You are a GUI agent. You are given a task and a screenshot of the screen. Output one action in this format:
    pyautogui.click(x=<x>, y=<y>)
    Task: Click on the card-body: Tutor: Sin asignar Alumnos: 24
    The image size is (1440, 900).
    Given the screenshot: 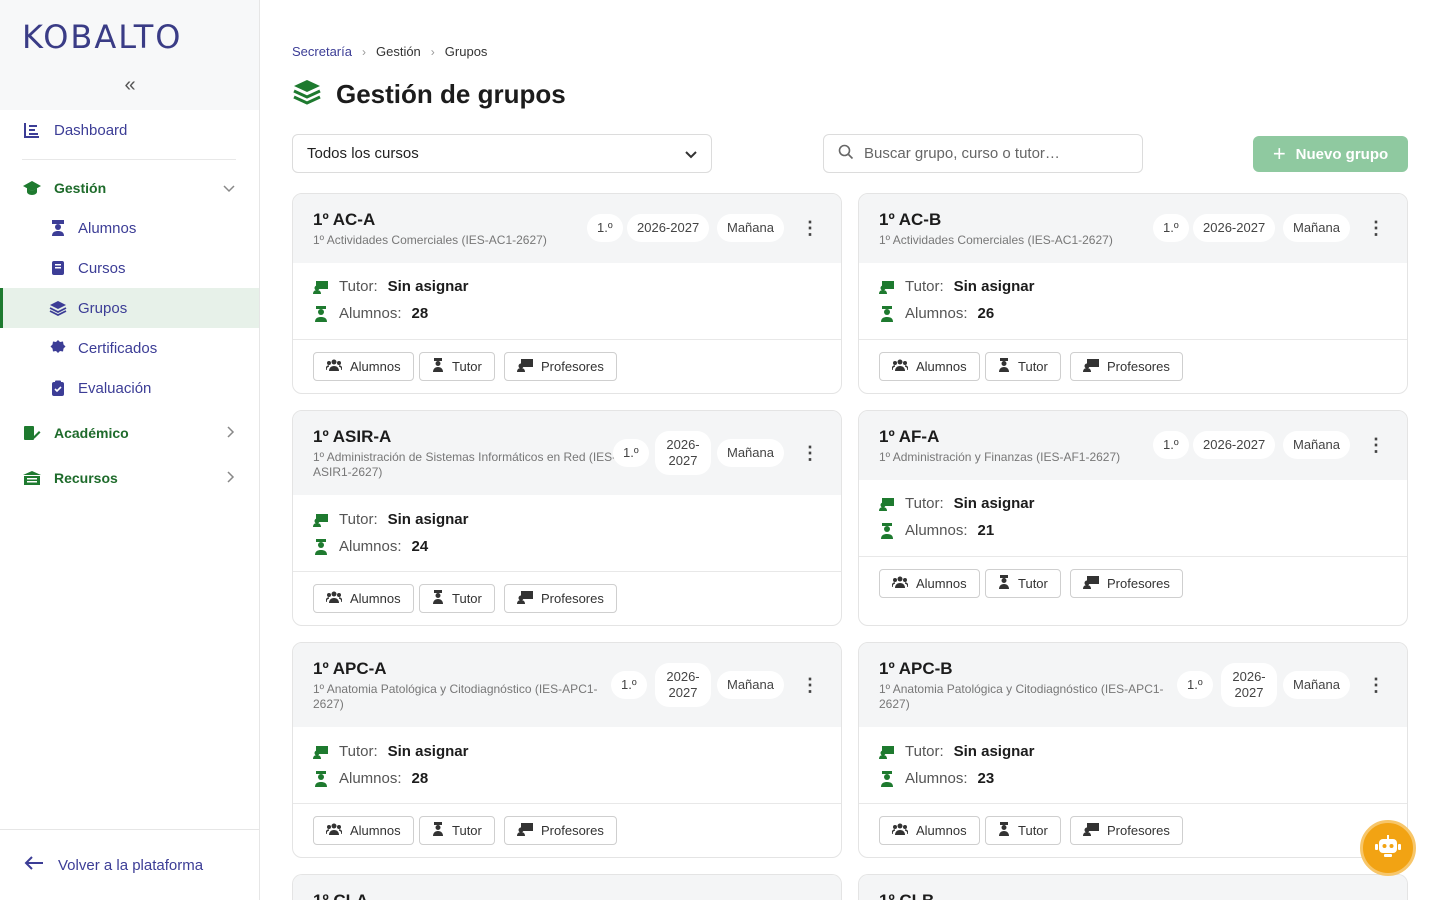 What is the action you would take?
    pyautogui.click(x=567, y=533)
    